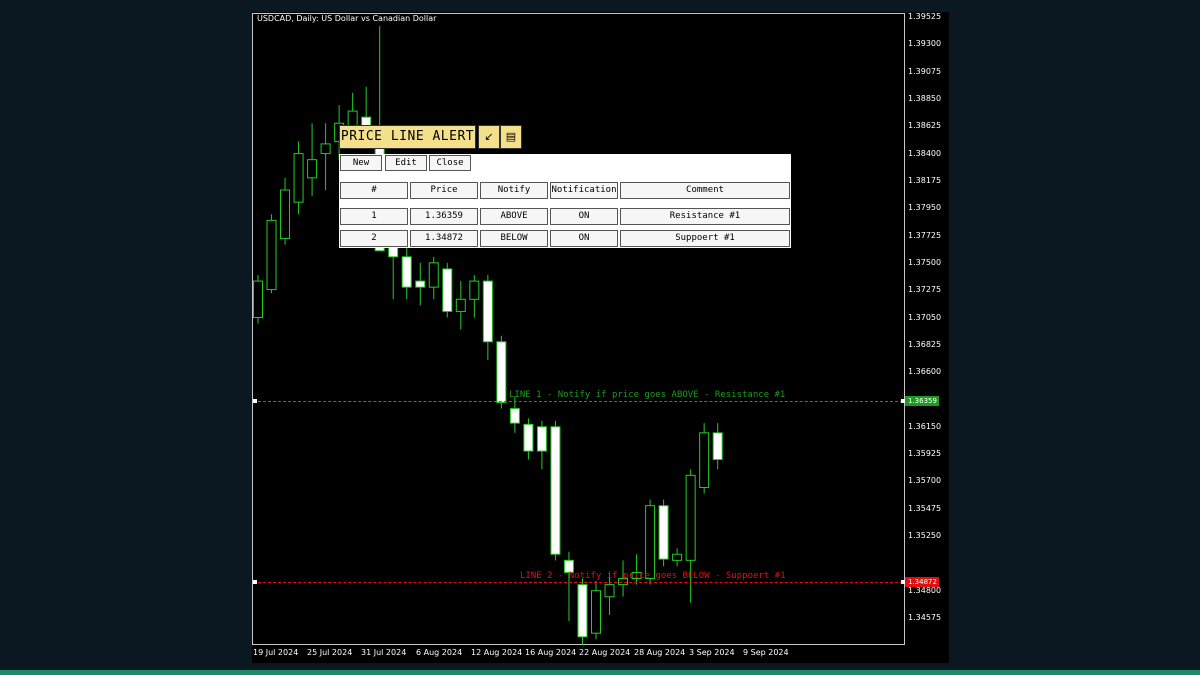 This screenshot has height=675, width=1200. I want to click on row-1-price: 1.36359, so click(444, 216).